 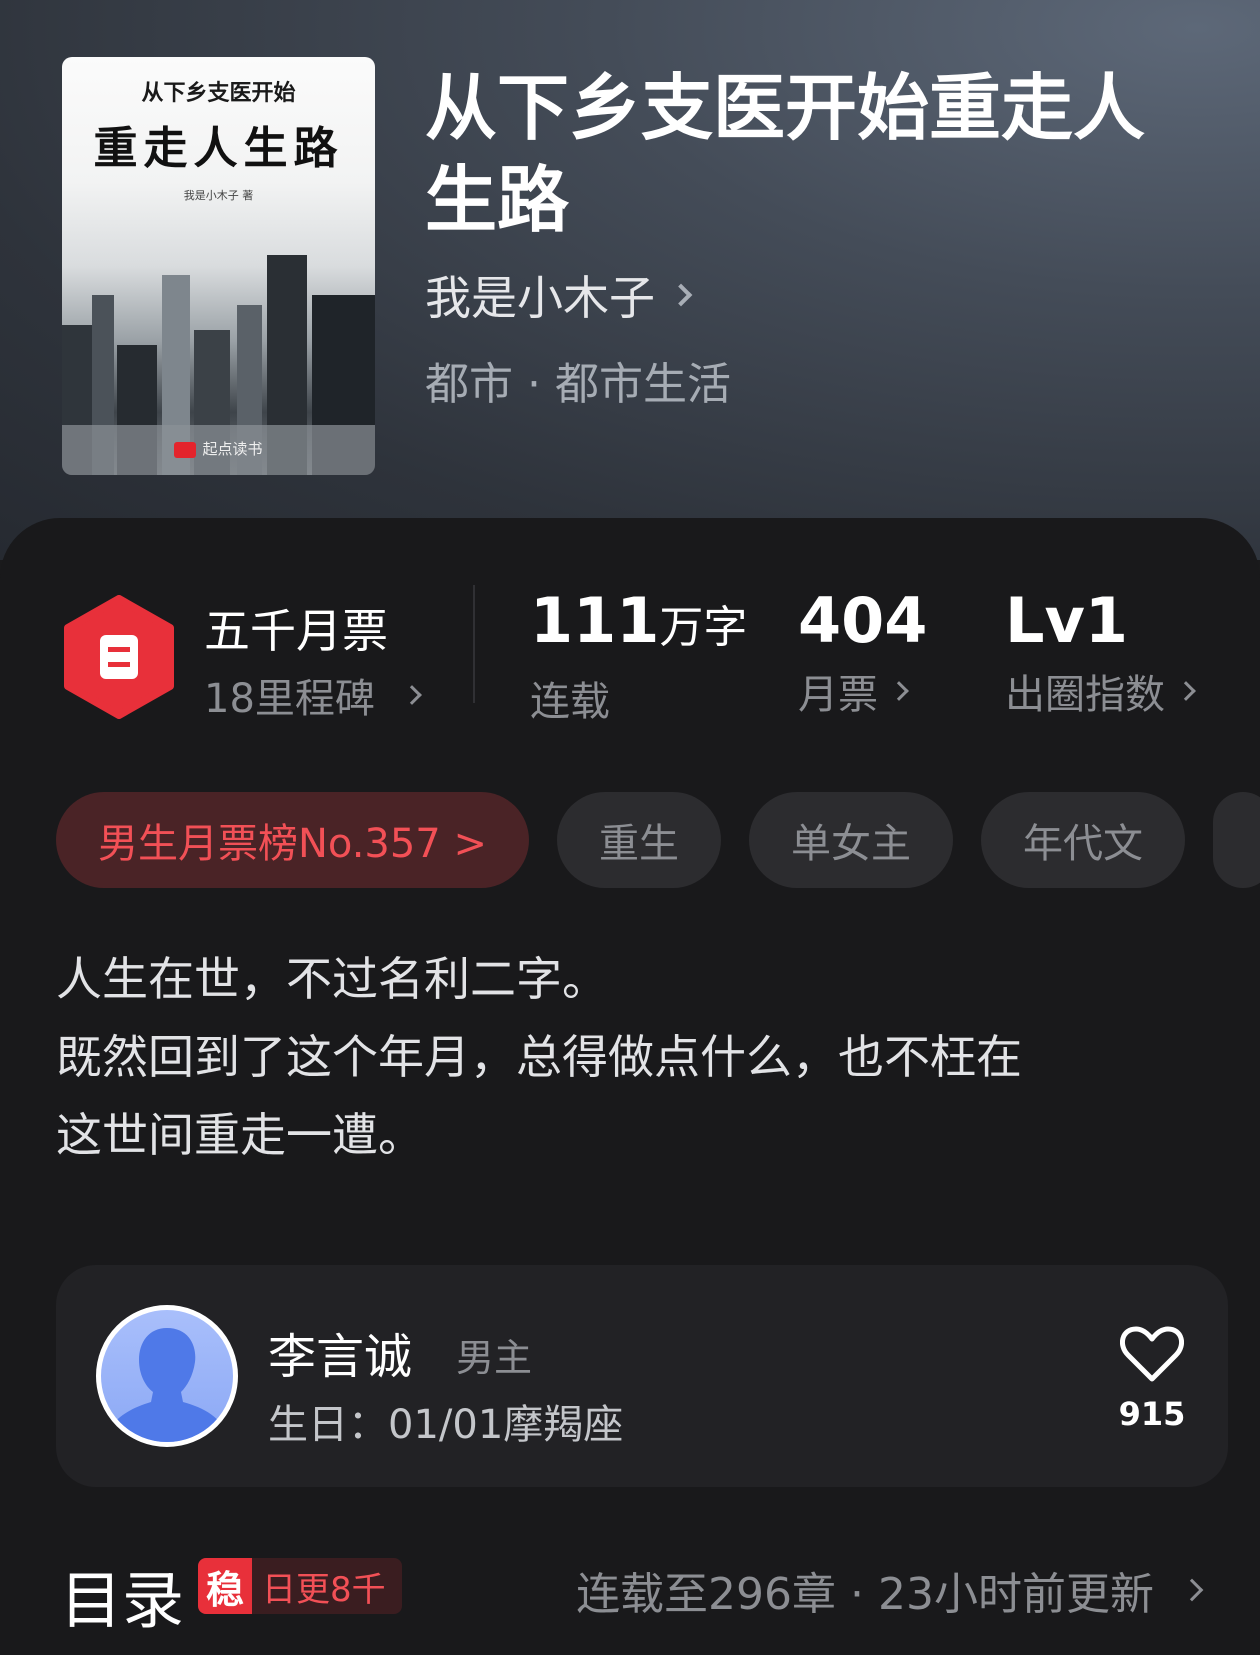 I want to click on tag-row: 男生月票榜No.357 > 重生 单女主 年代文, so click(x=658, y=840).